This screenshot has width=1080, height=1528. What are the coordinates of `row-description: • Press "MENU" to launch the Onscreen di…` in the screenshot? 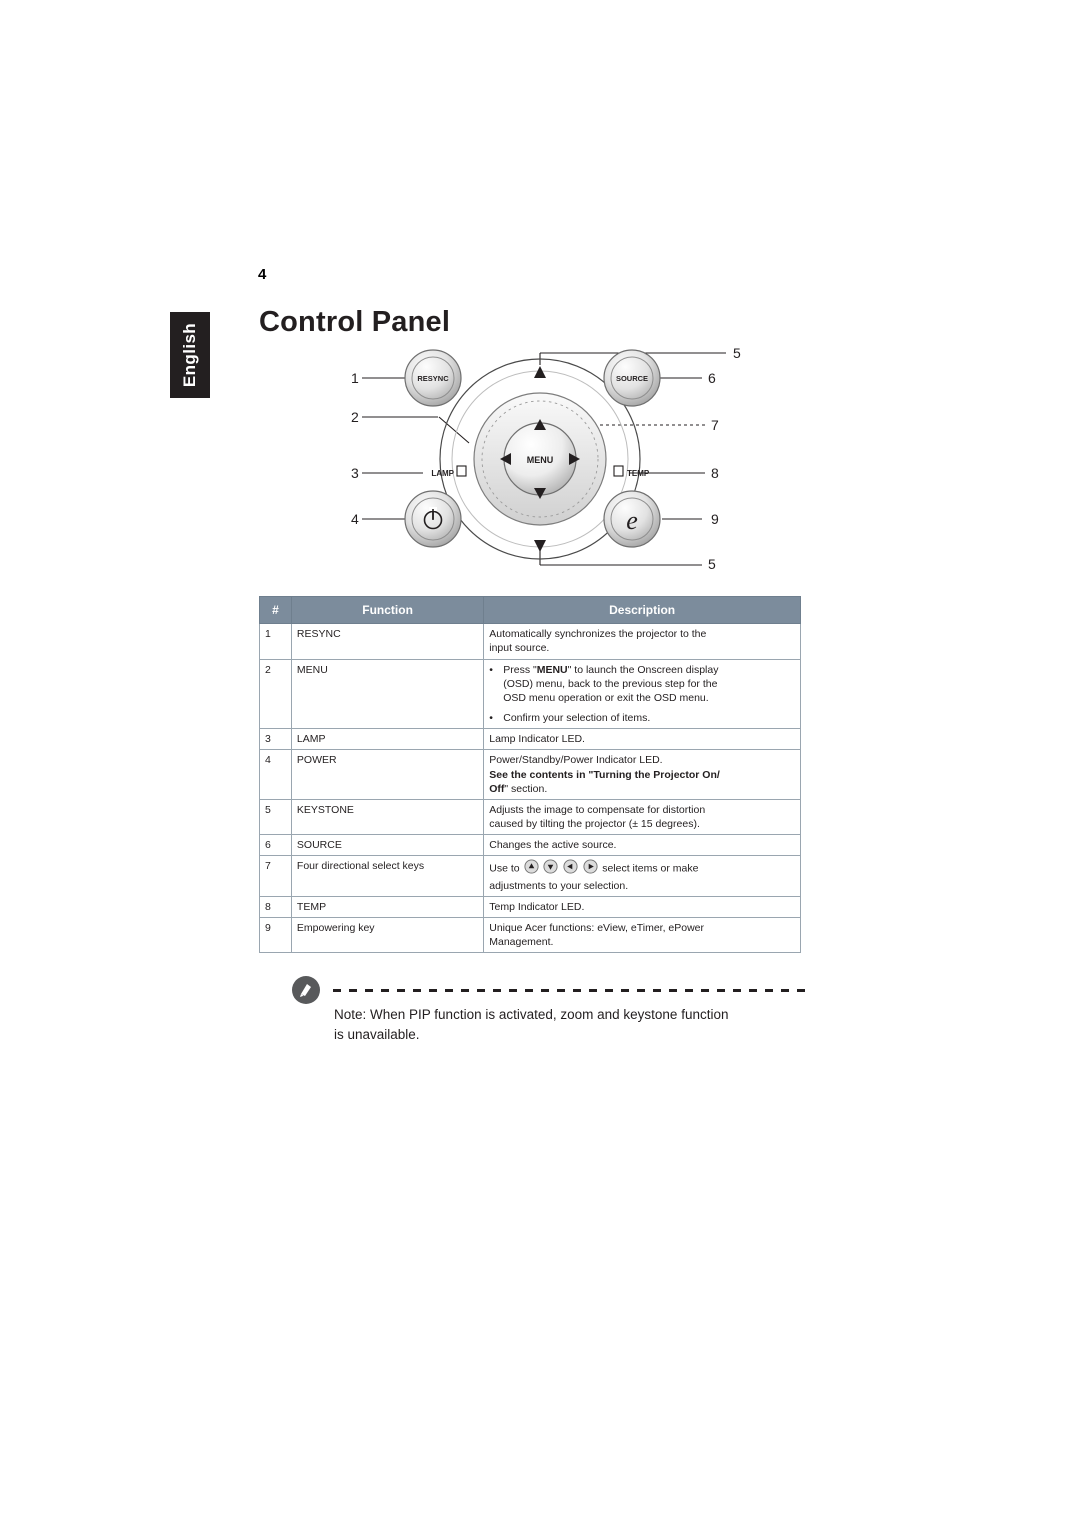 It's located at (642, 694).